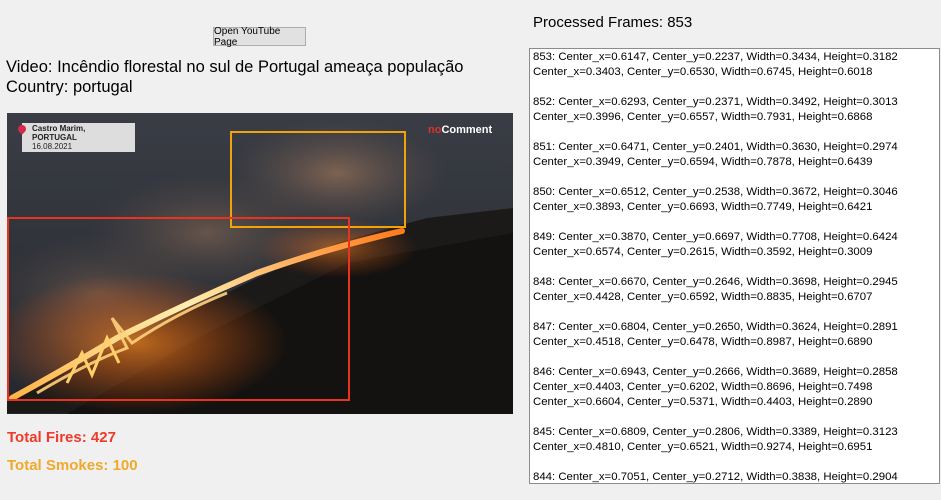 This screenshot has width=941, height=500. Describe the element at coordinates (61, 437) in the screenshot. I see `total-fires: Total Fires: 427` at that location.